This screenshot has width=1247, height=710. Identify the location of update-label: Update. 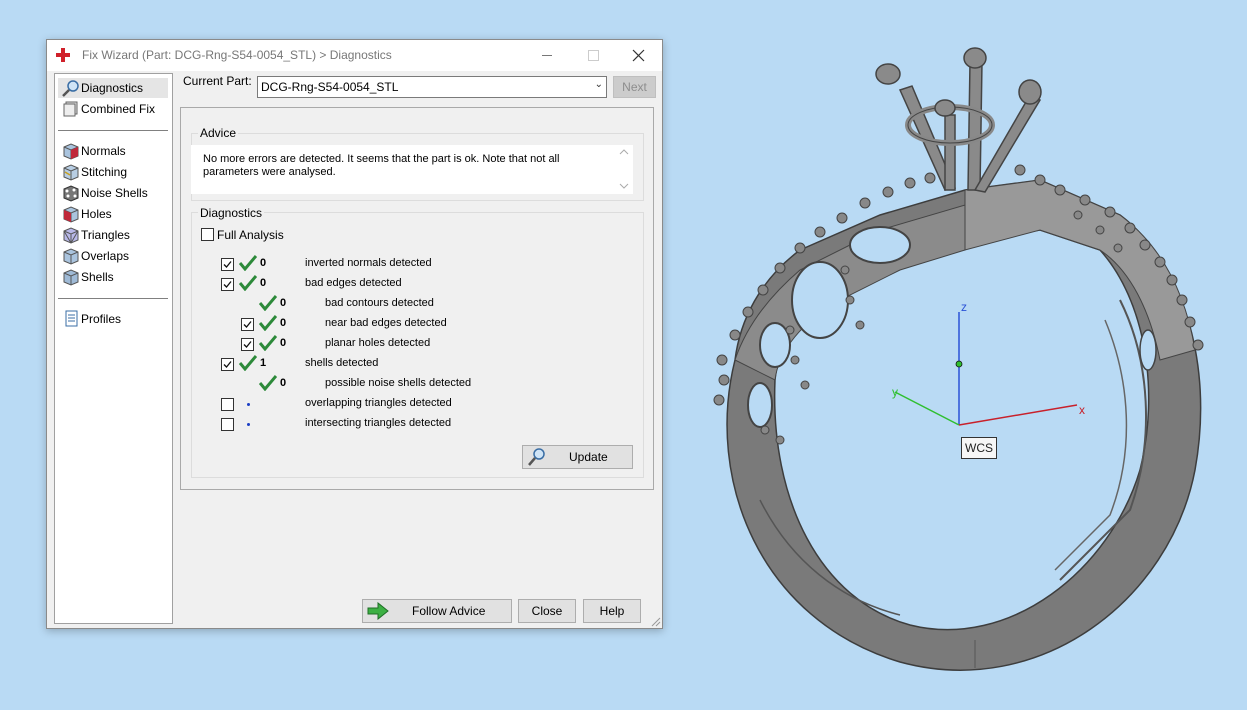
(588, 457).